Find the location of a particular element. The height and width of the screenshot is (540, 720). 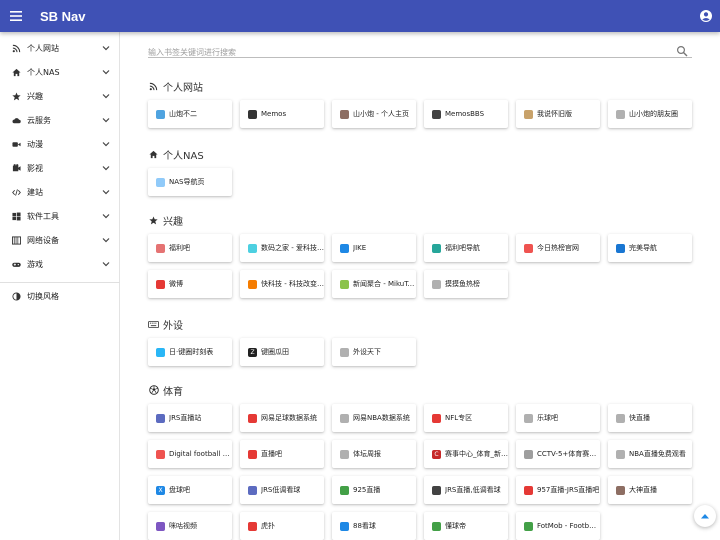

bookmark-card: 懂球帝 is located at coordinates (466, 526).